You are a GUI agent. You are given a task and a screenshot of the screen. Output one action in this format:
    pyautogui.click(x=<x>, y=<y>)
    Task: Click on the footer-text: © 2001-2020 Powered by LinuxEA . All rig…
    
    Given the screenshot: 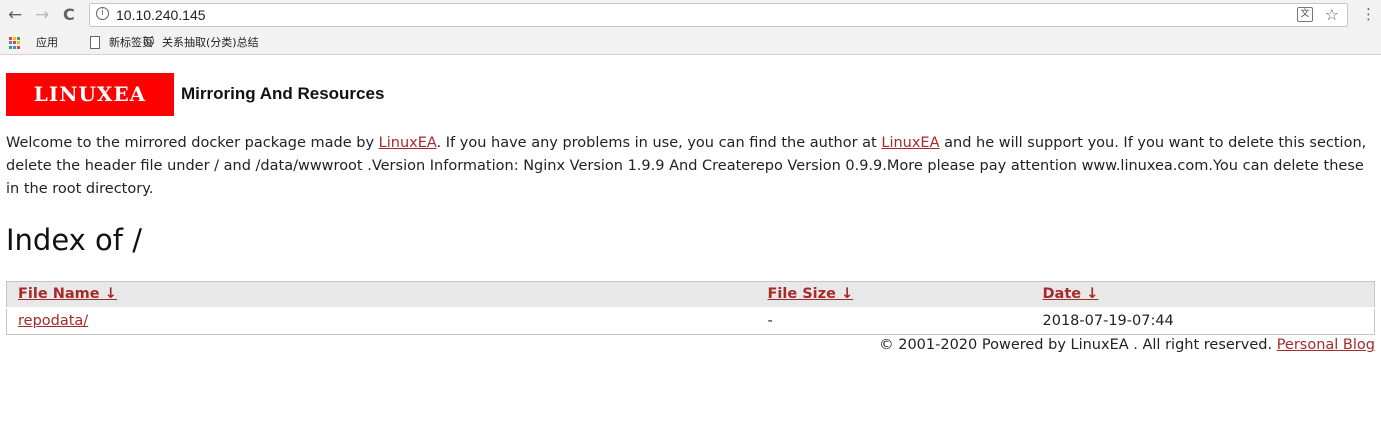 What is the action you would take?
    pyautogui.click(x=1078, y=345)
    